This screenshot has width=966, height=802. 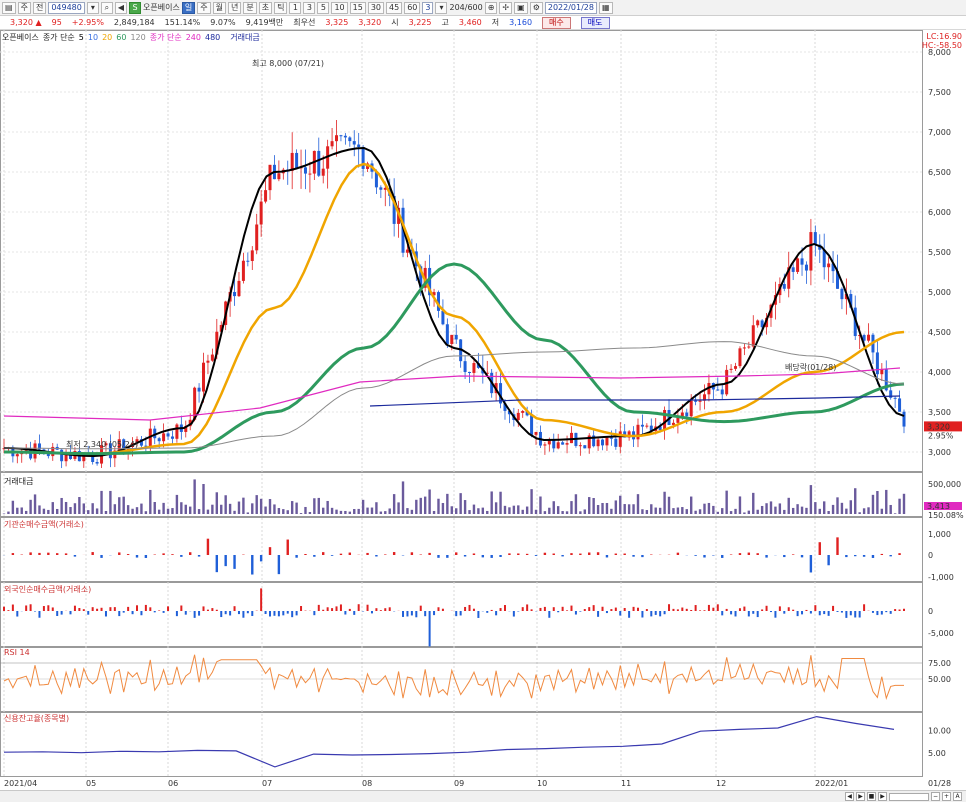 I want to click on text-icon: A, so click(x=957, y=796).